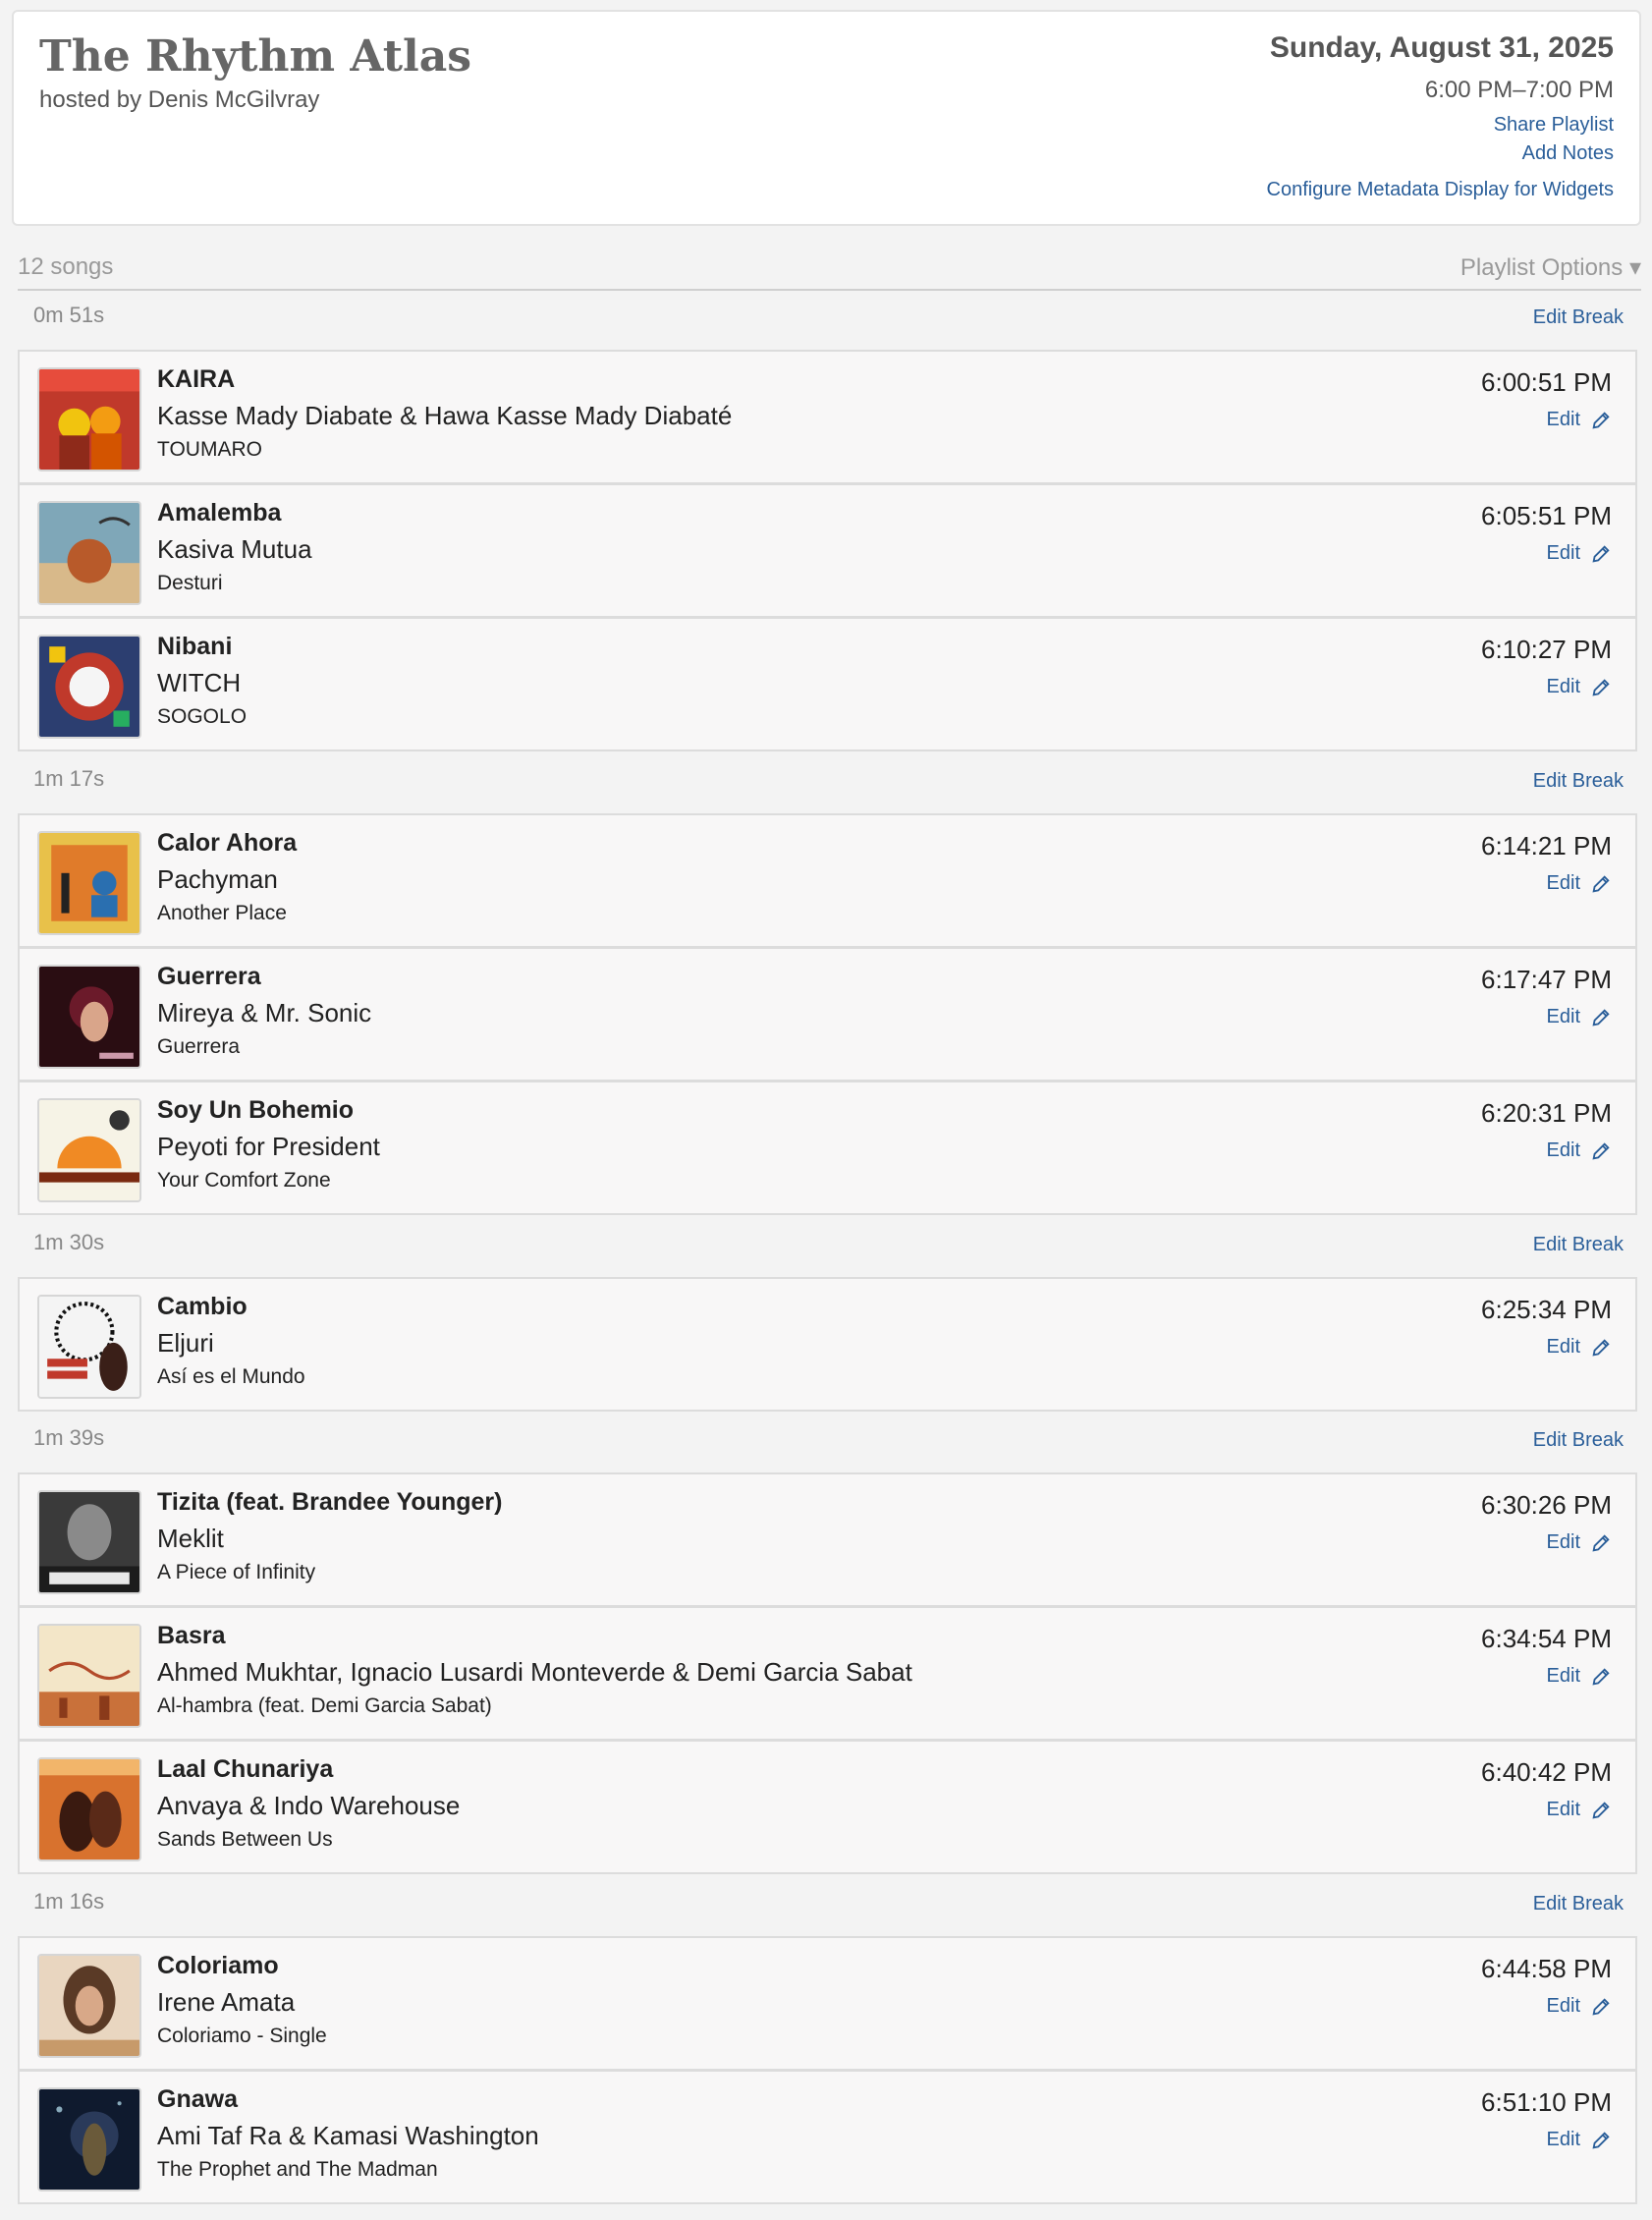  What do you see at coordinates (66, 266) in the screenshot?
I see `song-count: 12 songs` at bounding box center [66, 266].